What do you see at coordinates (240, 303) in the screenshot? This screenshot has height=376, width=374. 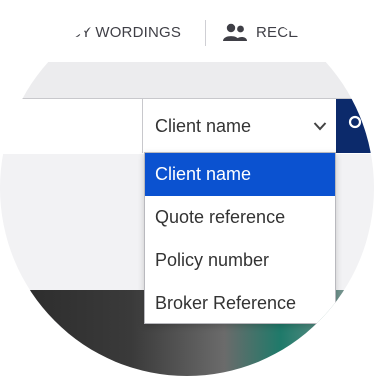 I see `dropdown-option-broker-reference: Broker Reference` at bounding box center [240, 303].